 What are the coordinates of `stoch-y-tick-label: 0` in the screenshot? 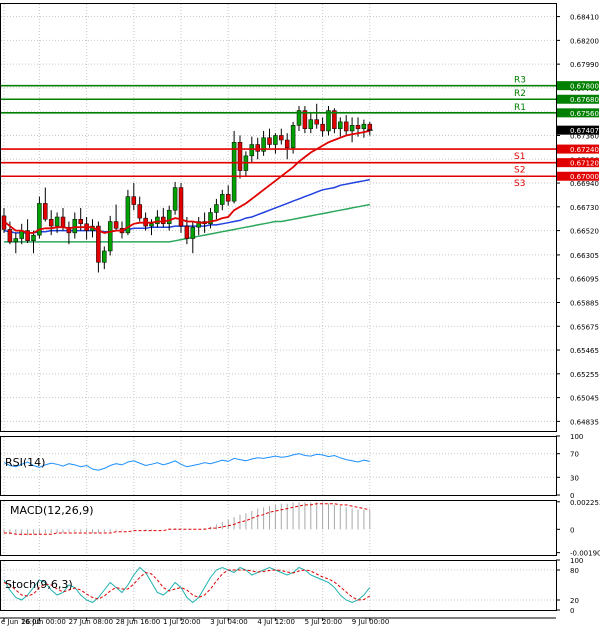 It's located at (572, 611).